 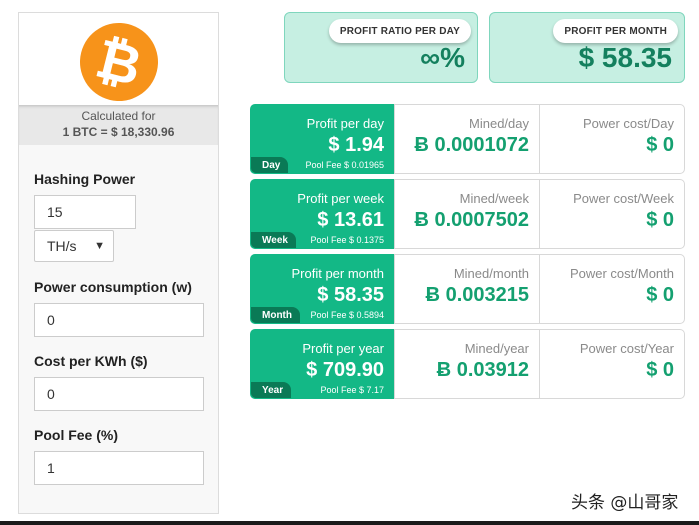 I want to click on mined-label: Mined/year, so click(x=496, y=348).